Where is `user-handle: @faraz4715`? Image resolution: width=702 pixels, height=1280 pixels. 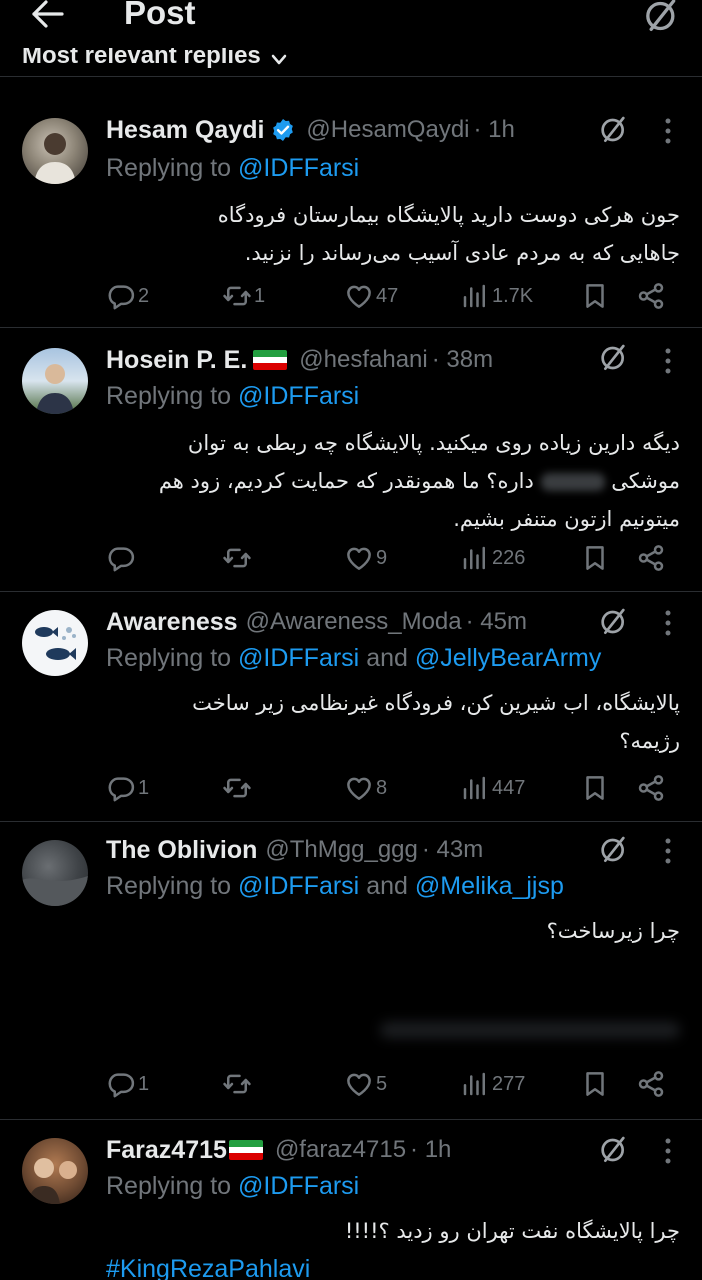
user-handle: @faraz4715 is located at coordinates (340, 1150).